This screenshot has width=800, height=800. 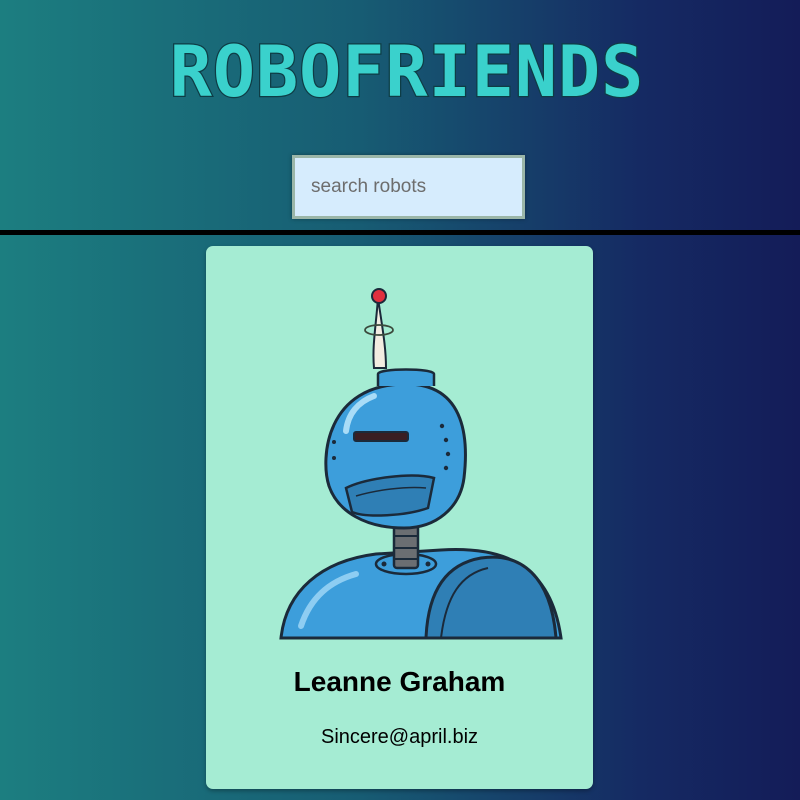 I want to click on app-logo: ROBOFRIENDS, so click(x=400, y=73).